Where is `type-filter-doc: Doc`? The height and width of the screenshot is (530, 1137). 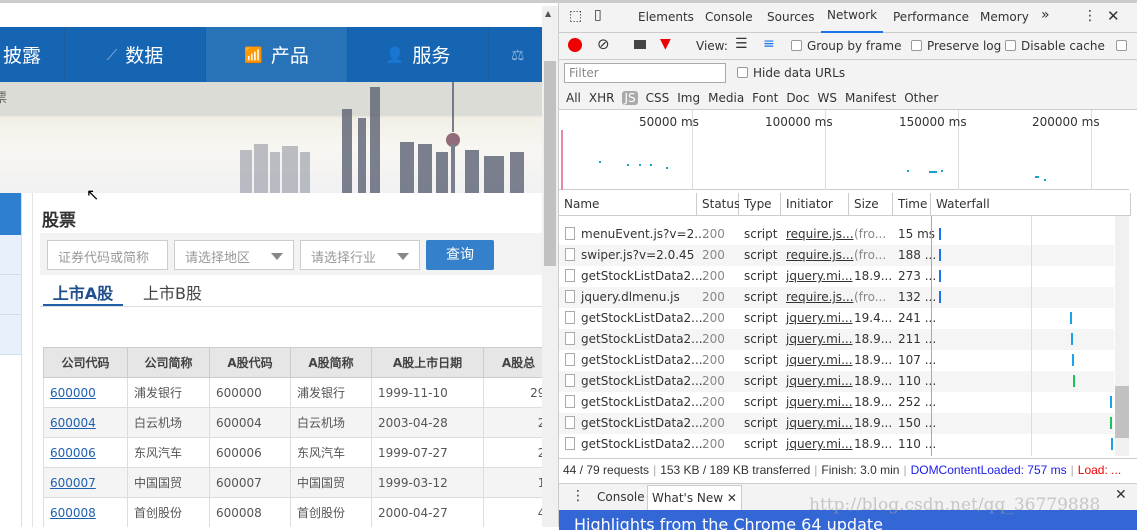
type-filter-doc: Doc is located at coordinates (797, 98).